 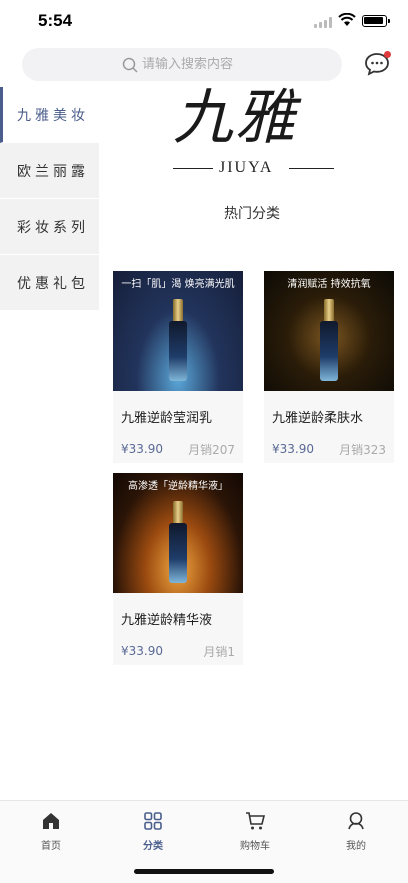 I want to click on sidebar-item-makeup: 彩妆系列, so click(x=49, y=227).